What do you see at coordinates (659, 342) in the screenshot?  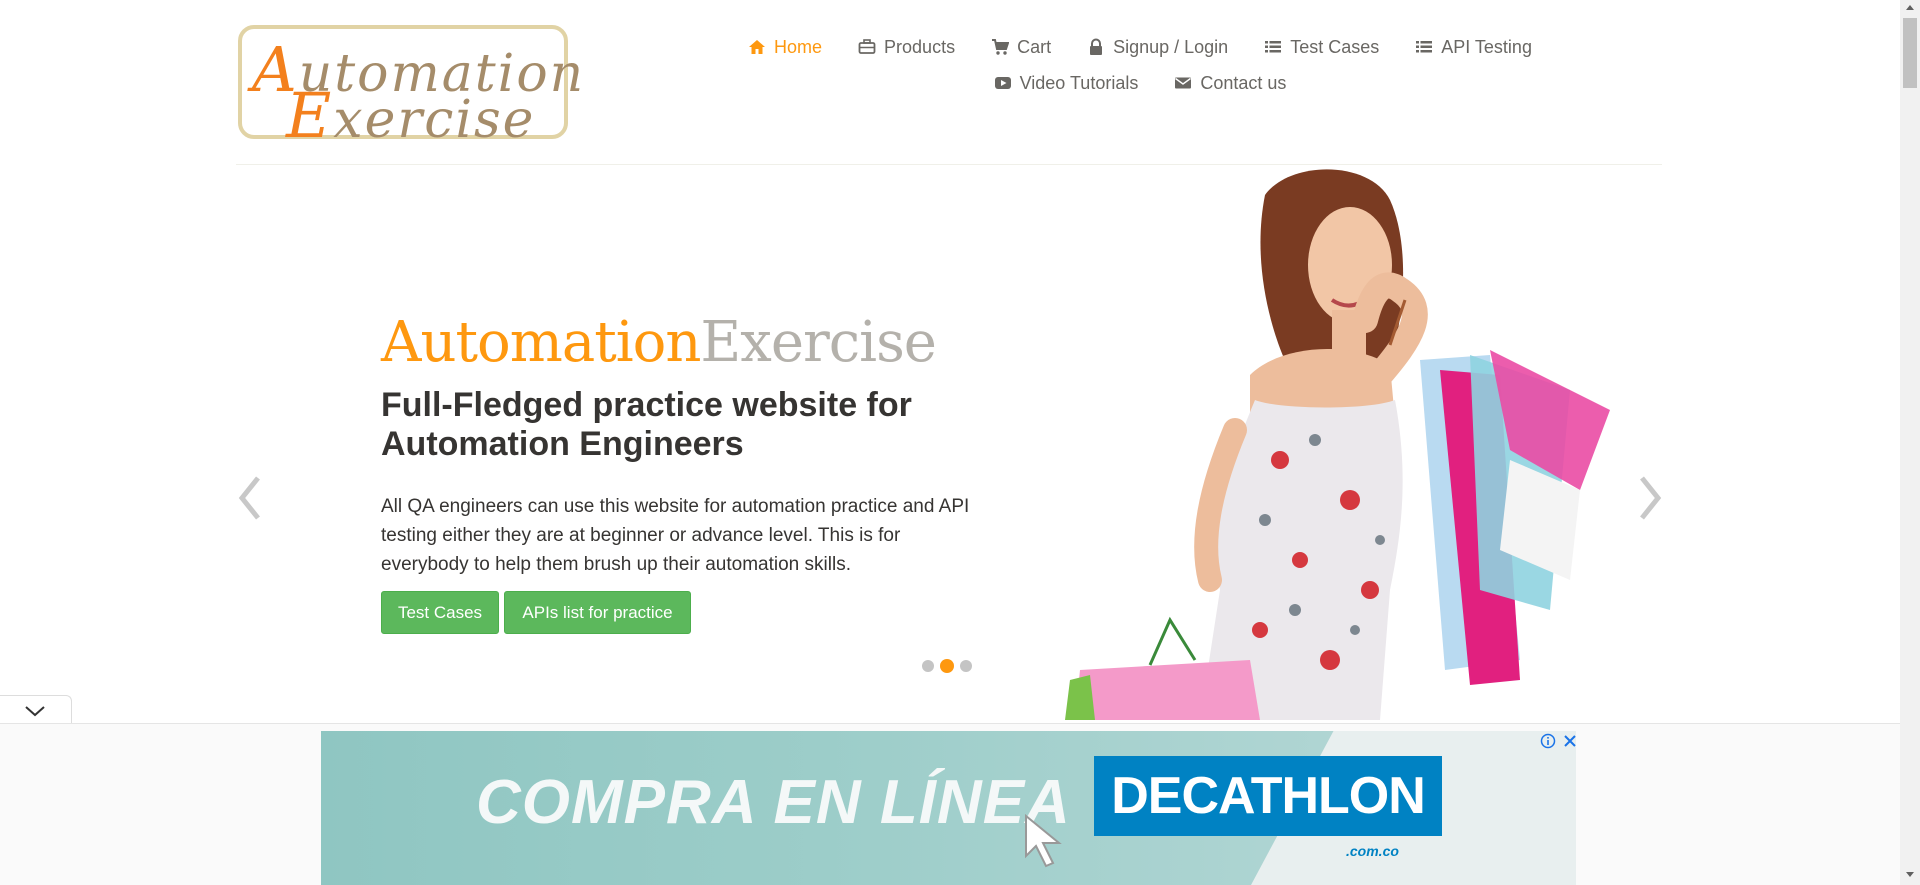 I see `slider-brand-title: AutomationExercise` at bounding box center [659, 342].